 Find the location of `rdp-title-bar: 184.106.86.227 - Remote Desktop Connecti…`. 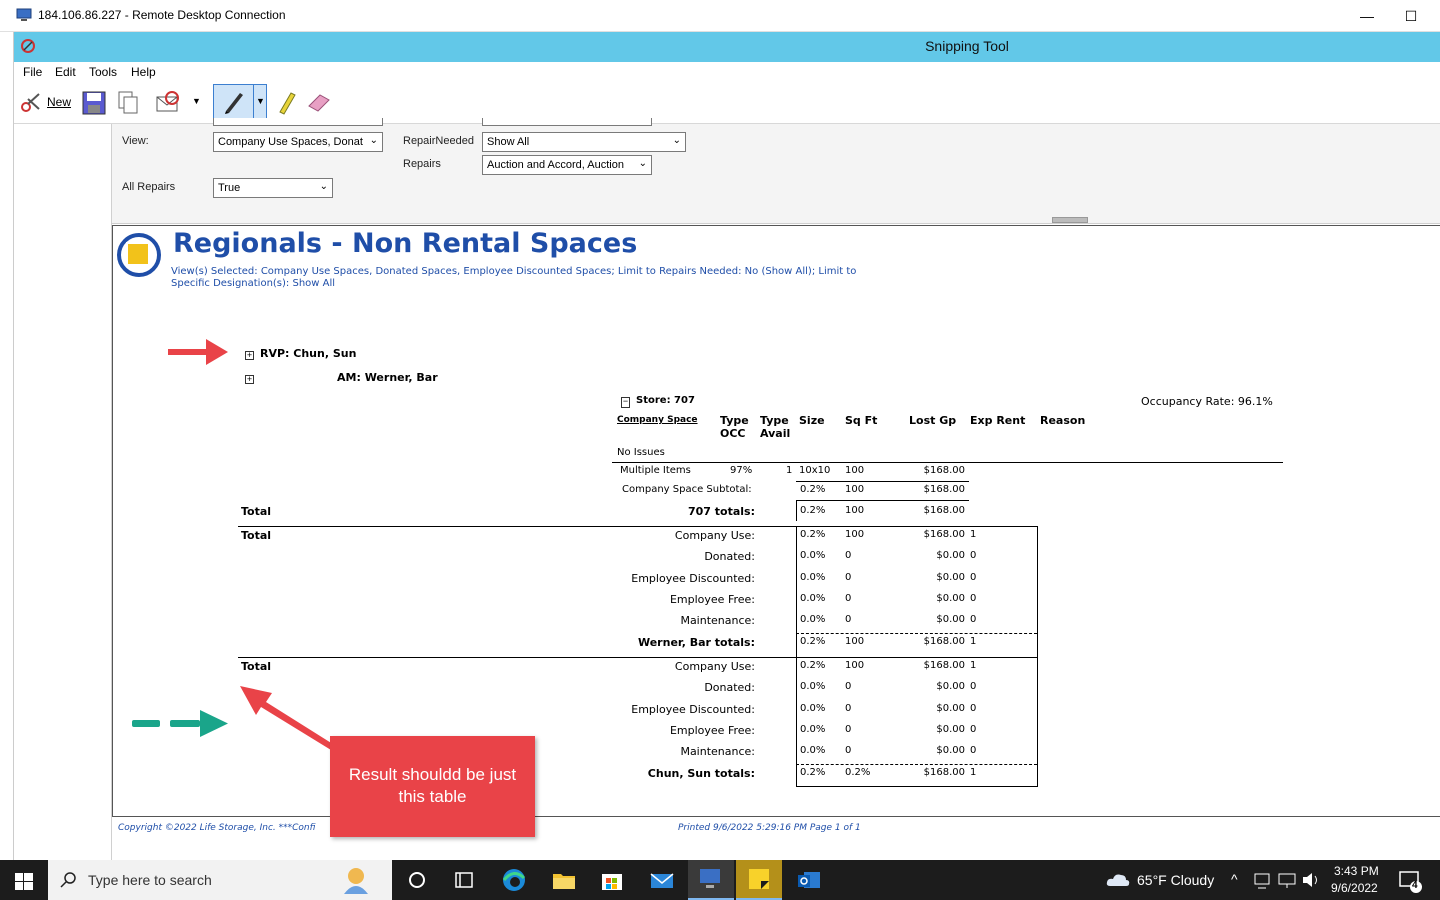

rdp-title-bar: 184.106.86.227 - Remote Desktop Connecti… is located at coordinates (720, 16).